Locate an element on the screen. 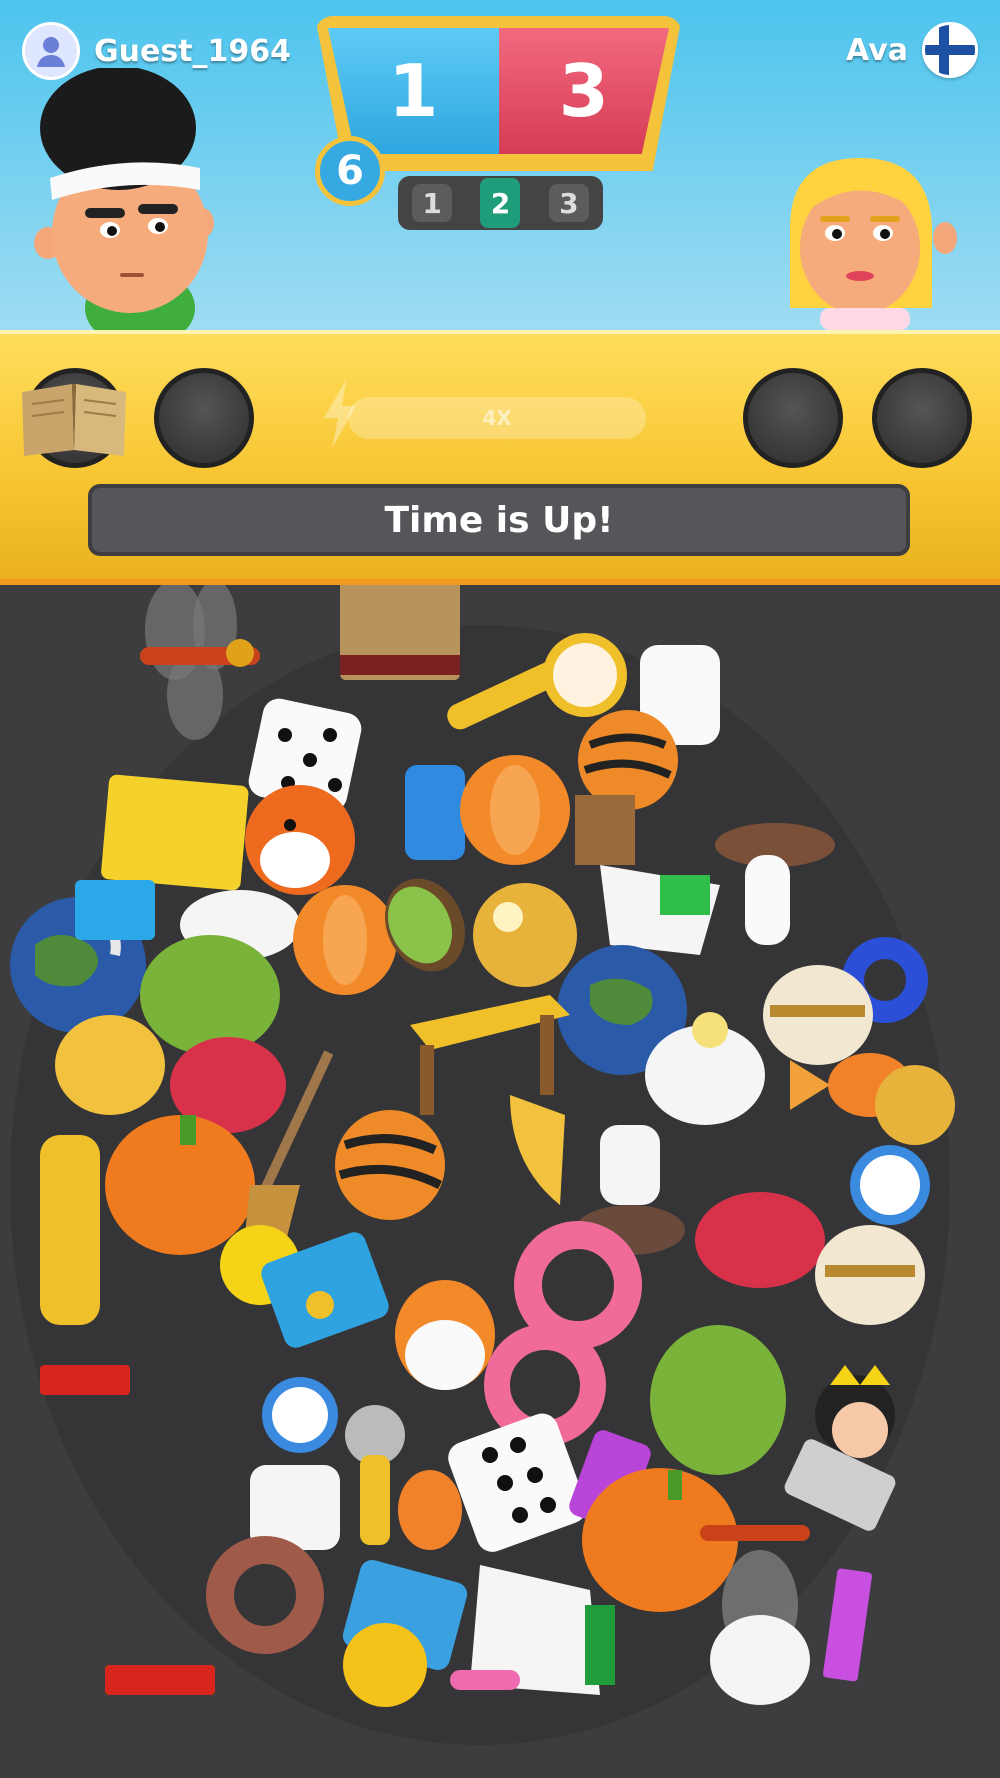  coin-item is located at coordinates (915, 1105).